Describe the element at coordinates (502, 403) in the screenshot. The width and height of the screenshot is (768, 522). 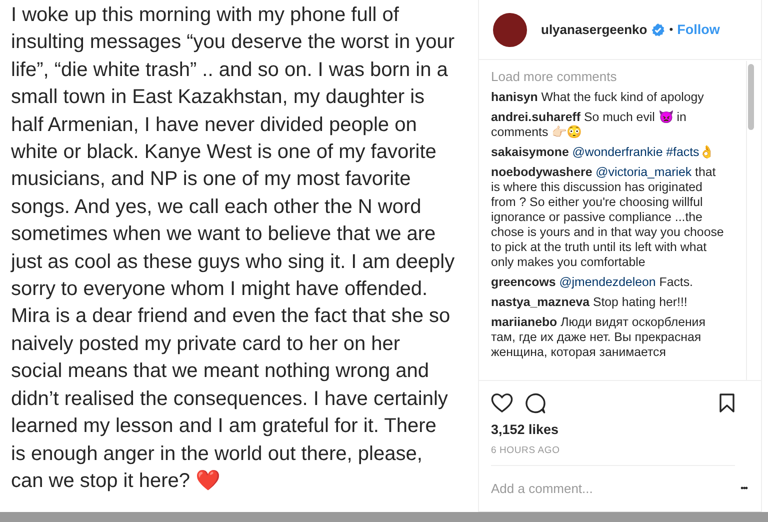
I see `heart-icon` at that location.